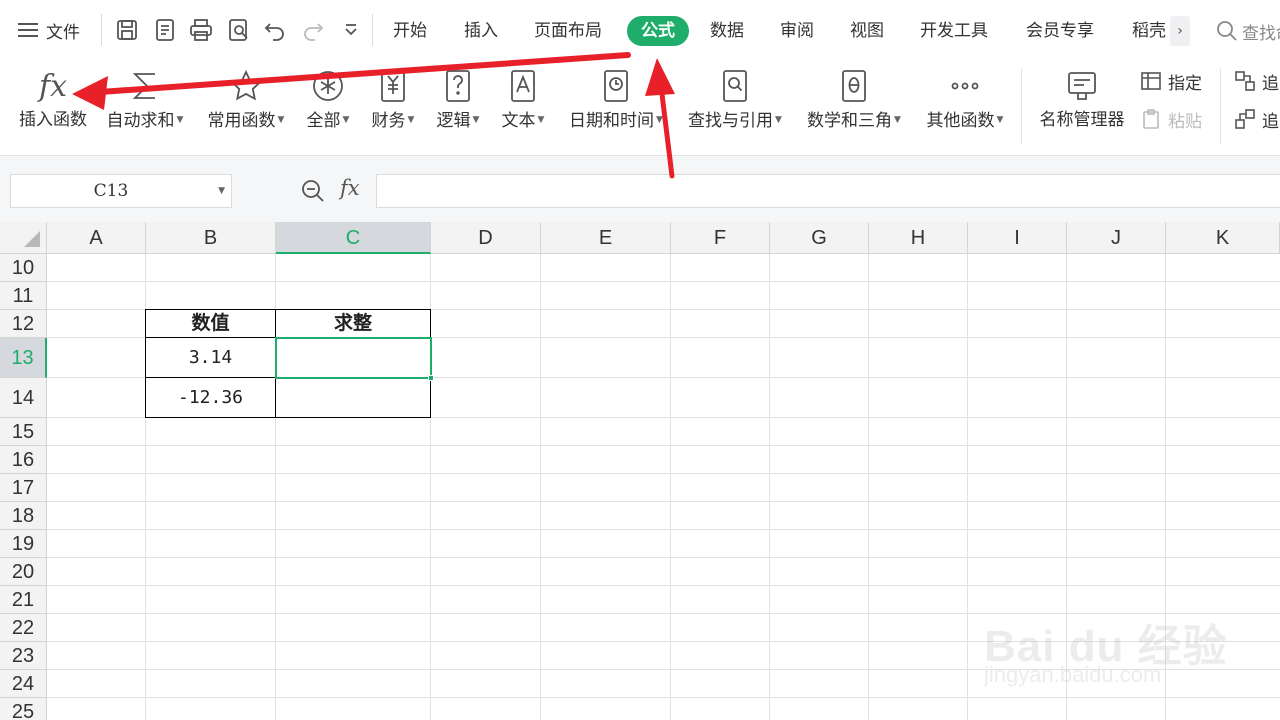 The height and width of the screenshot is (720, 1280). What do you see at coordinates (1082, 120) in the screenshot?
I see `name-manager-label: 名称管理器` at bounding box center [1082, 120].